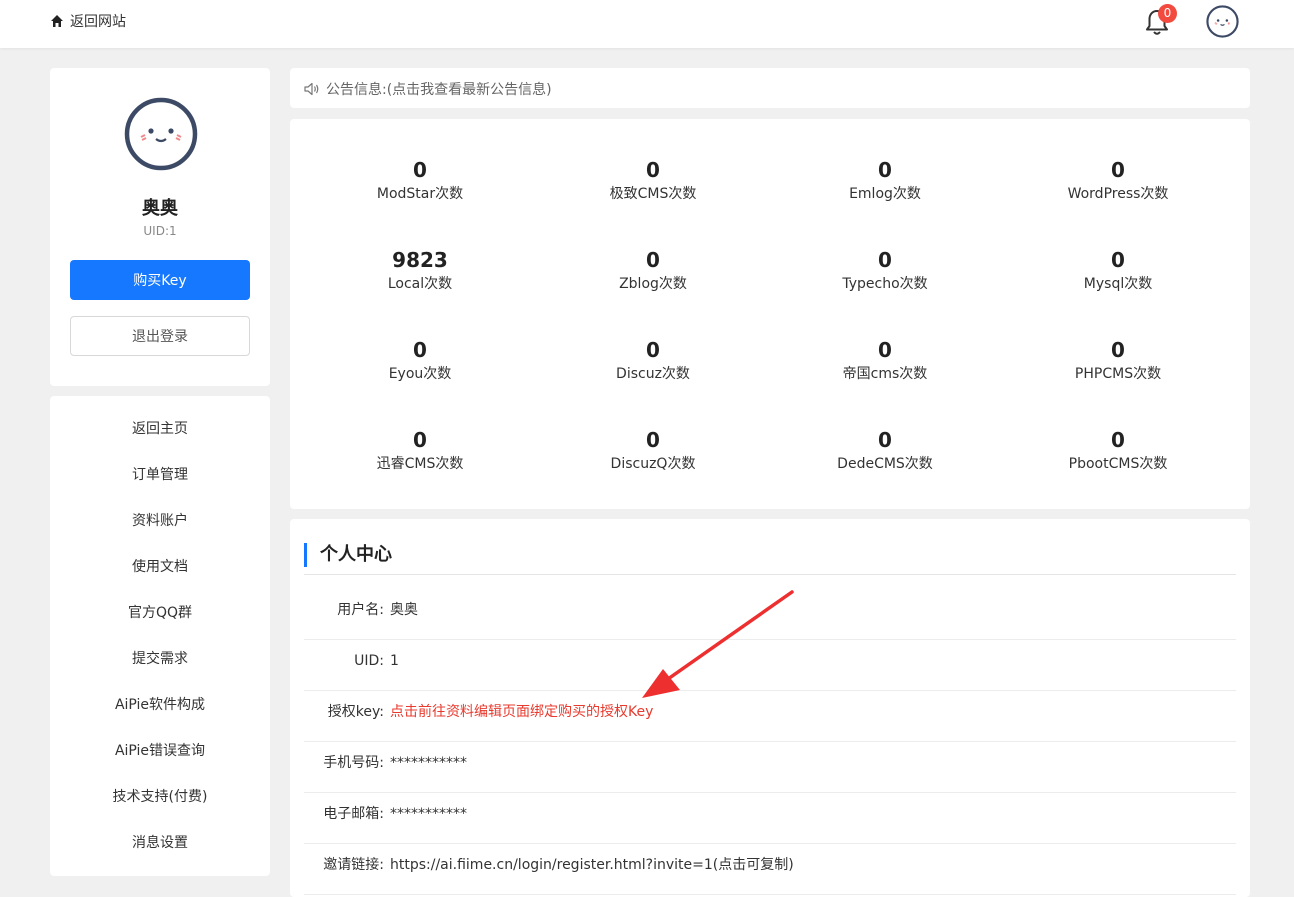 This screenshot has width=1294, height=897. Describe the element at coordinates (1118, 464) in the screenshot. I see `stat-label: PbootCMS次数` at that location.